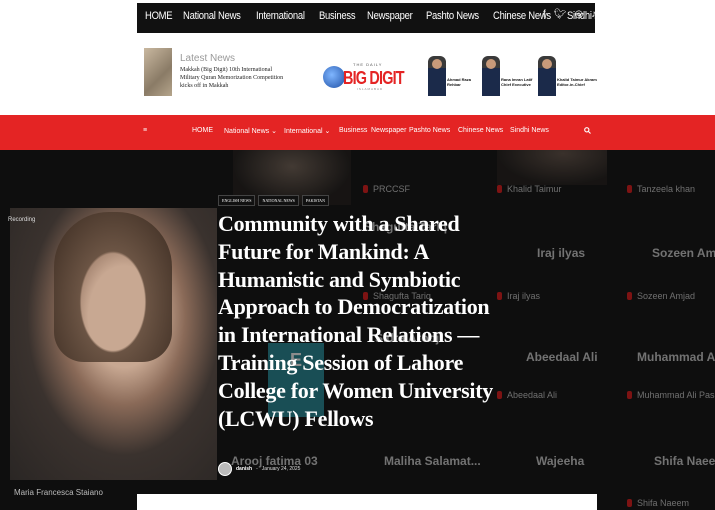  Describe the element at coordinates (337, 18) in the screenshot. I see `topnav-business: Business` at that location.